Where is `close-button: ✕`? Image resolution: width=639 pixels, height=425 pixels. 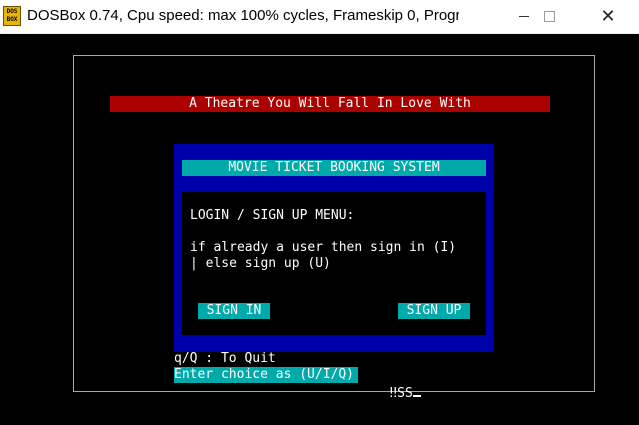
close-button: ✕ is located at coordinates (608, 16).